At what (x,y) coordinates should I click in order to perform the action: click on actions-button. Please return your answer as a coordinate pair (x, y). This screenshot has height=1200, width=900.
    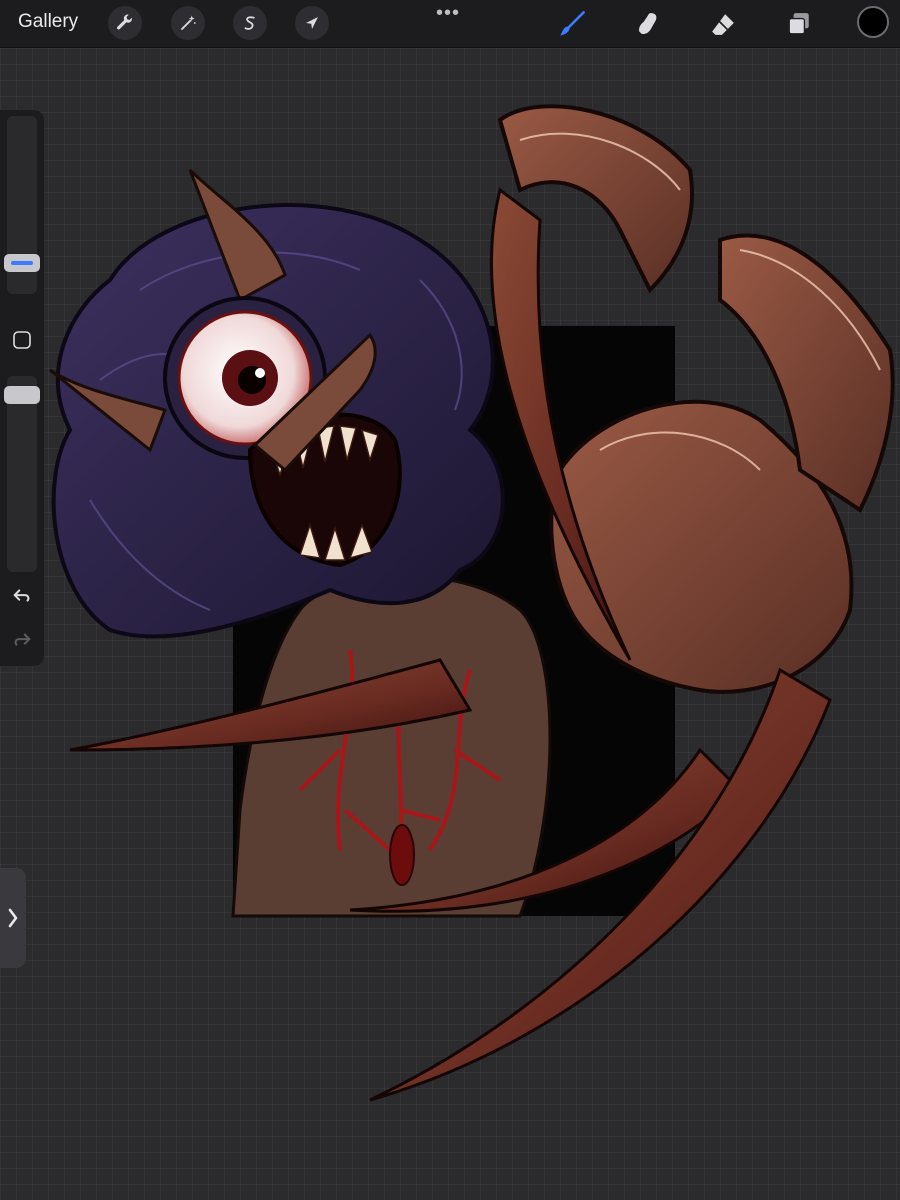
    Looking at the image, I should click on (125, 23).